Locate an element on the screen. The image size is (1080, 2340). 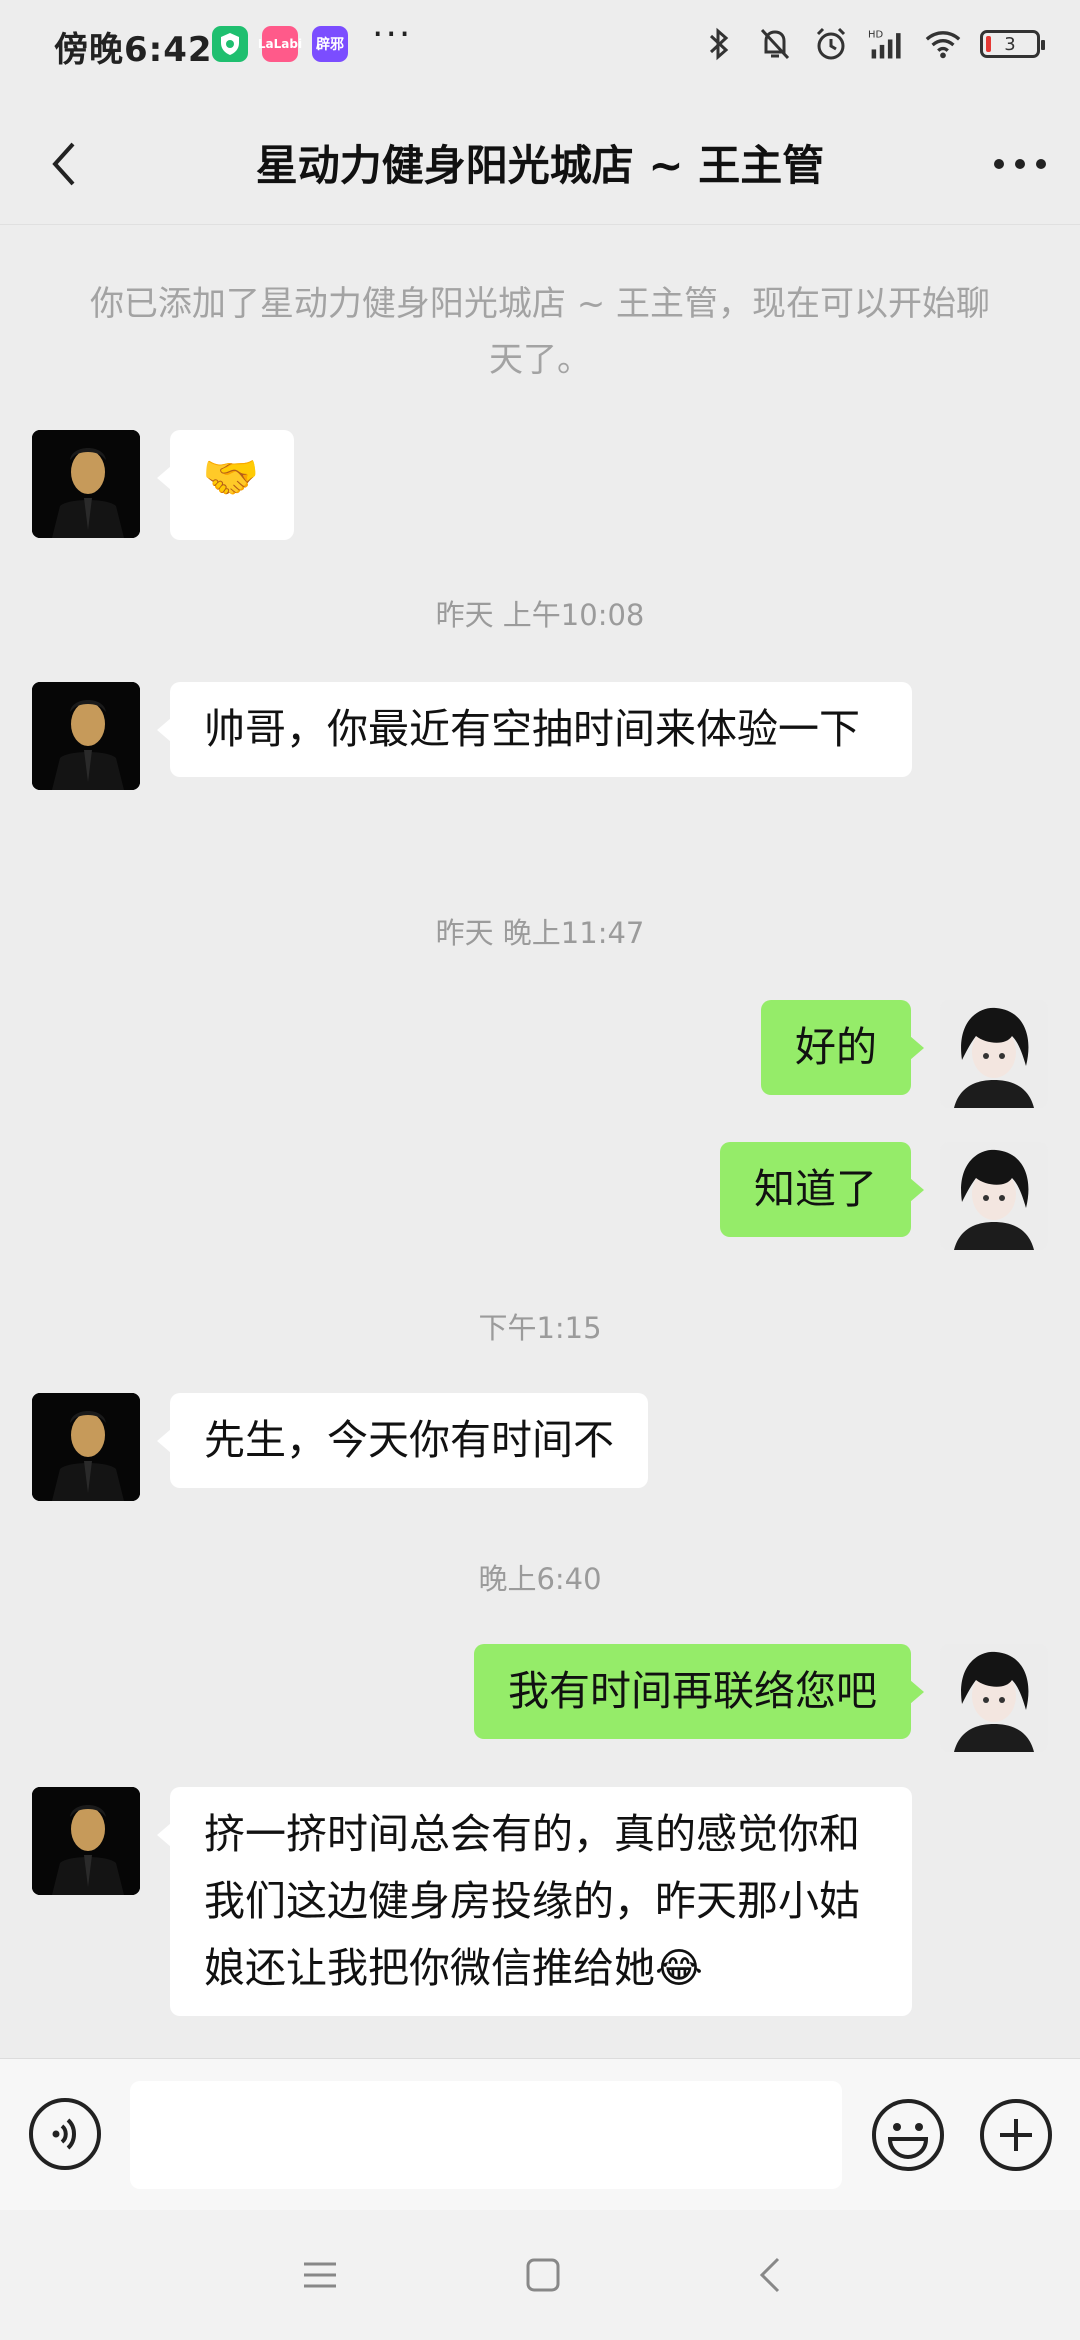
message-bubble: 好的 is located at coordinates (842, 1047).